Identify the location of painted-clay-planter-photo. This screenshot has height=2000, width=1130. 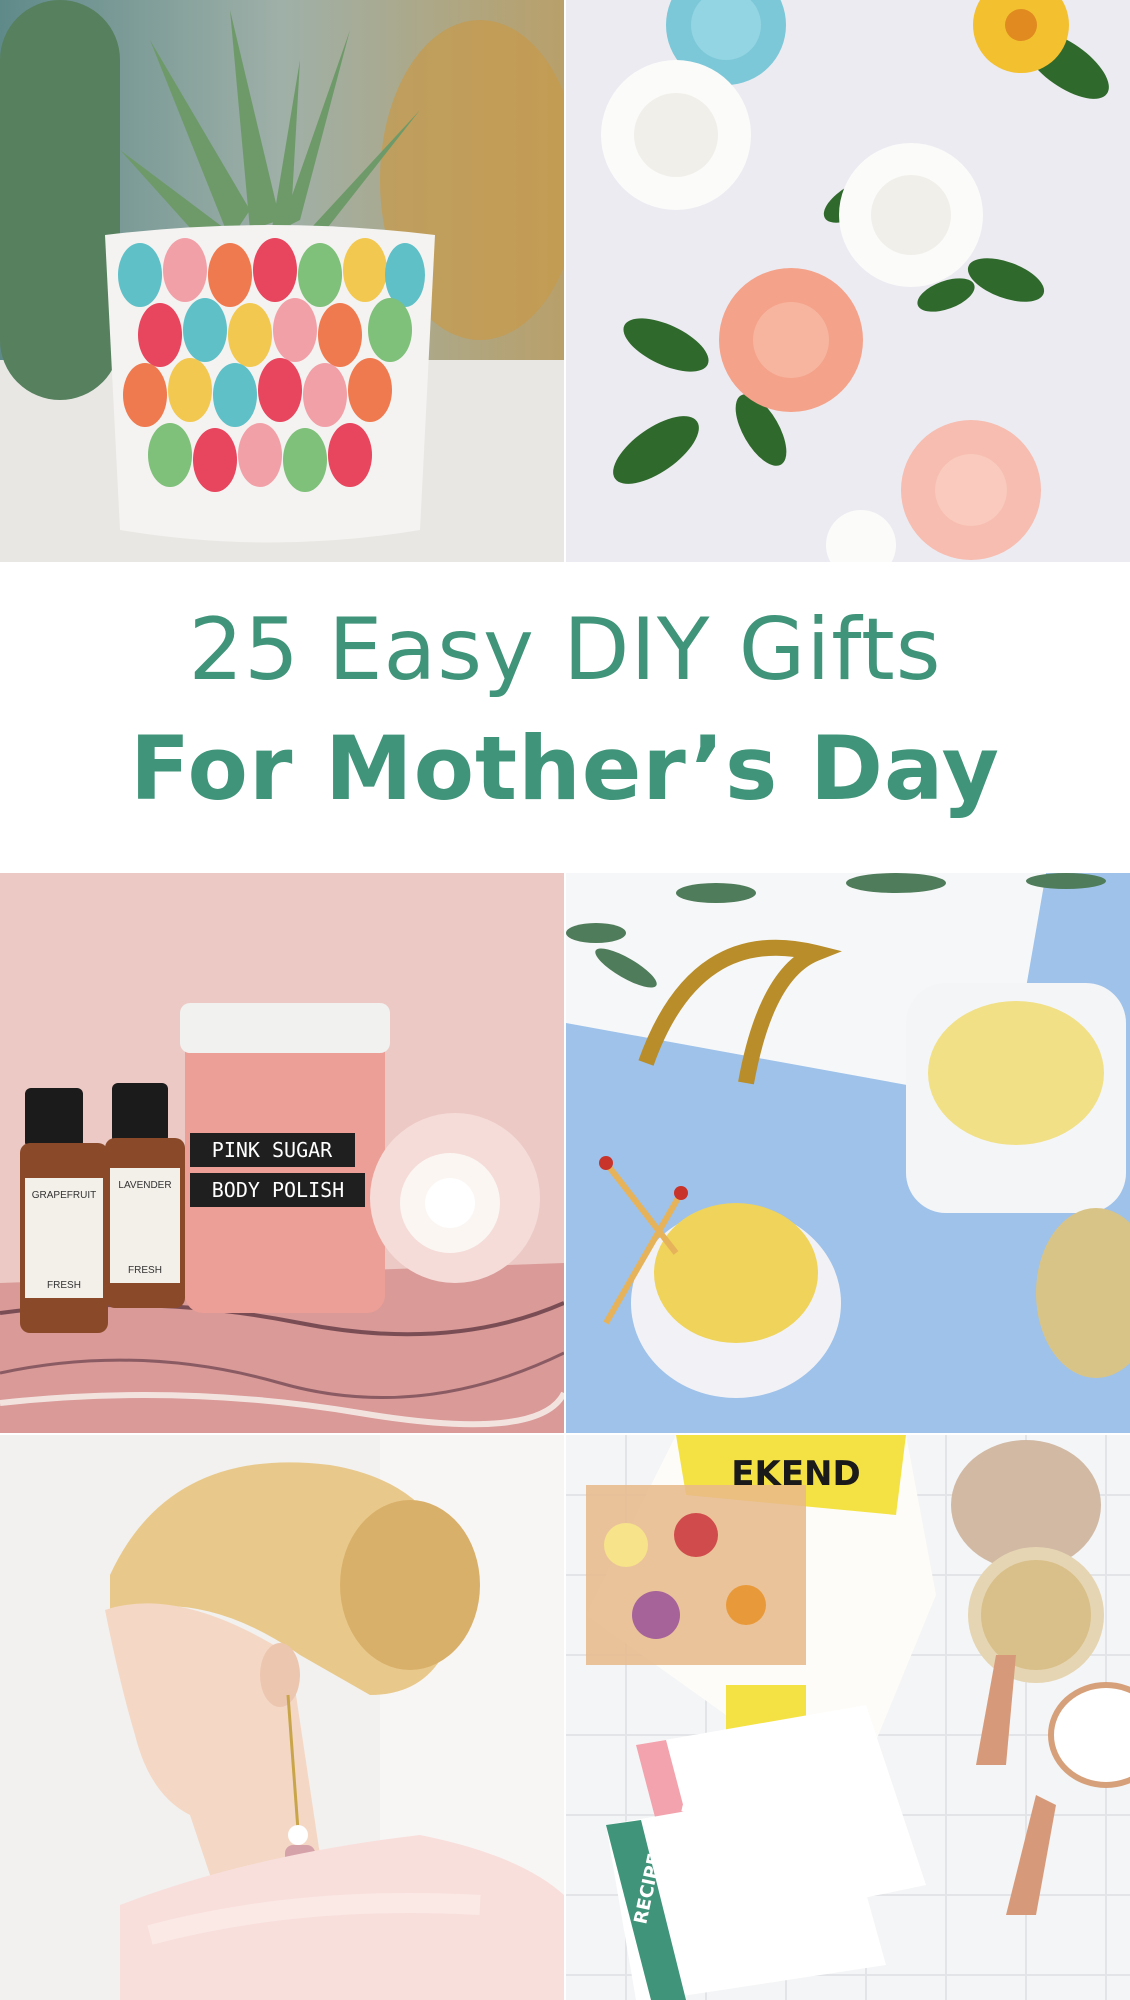
(282, 281).